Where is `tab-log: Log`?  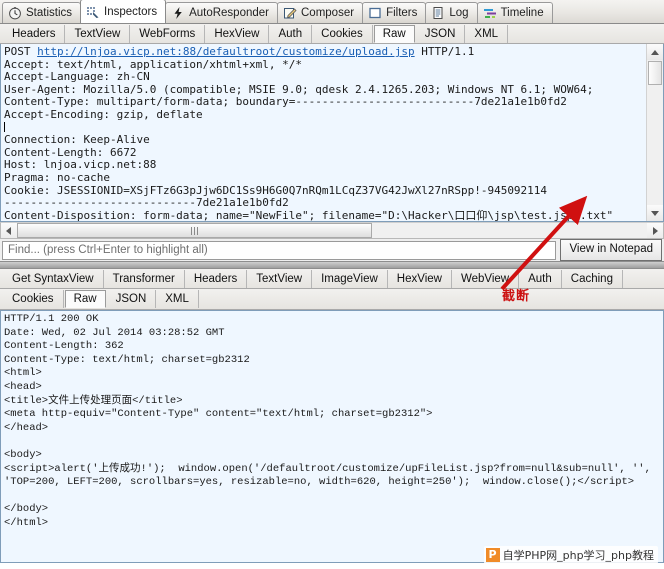
tab-log: Log is located at coordinates (451, 12).